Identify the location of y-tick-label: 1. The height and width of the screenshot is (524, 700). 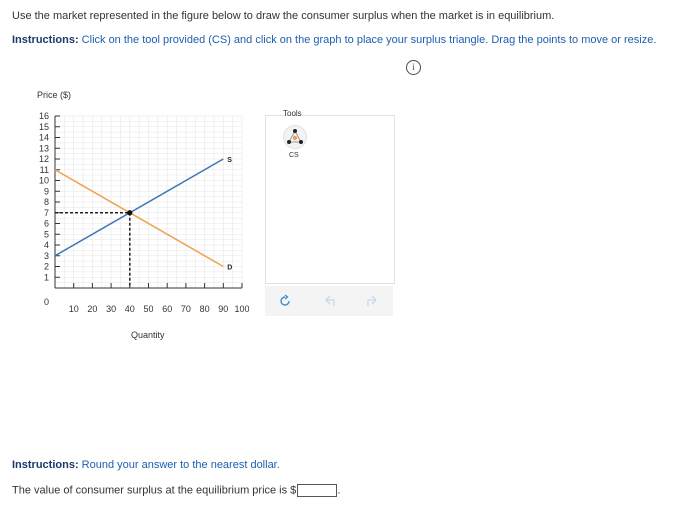
(46, 277).